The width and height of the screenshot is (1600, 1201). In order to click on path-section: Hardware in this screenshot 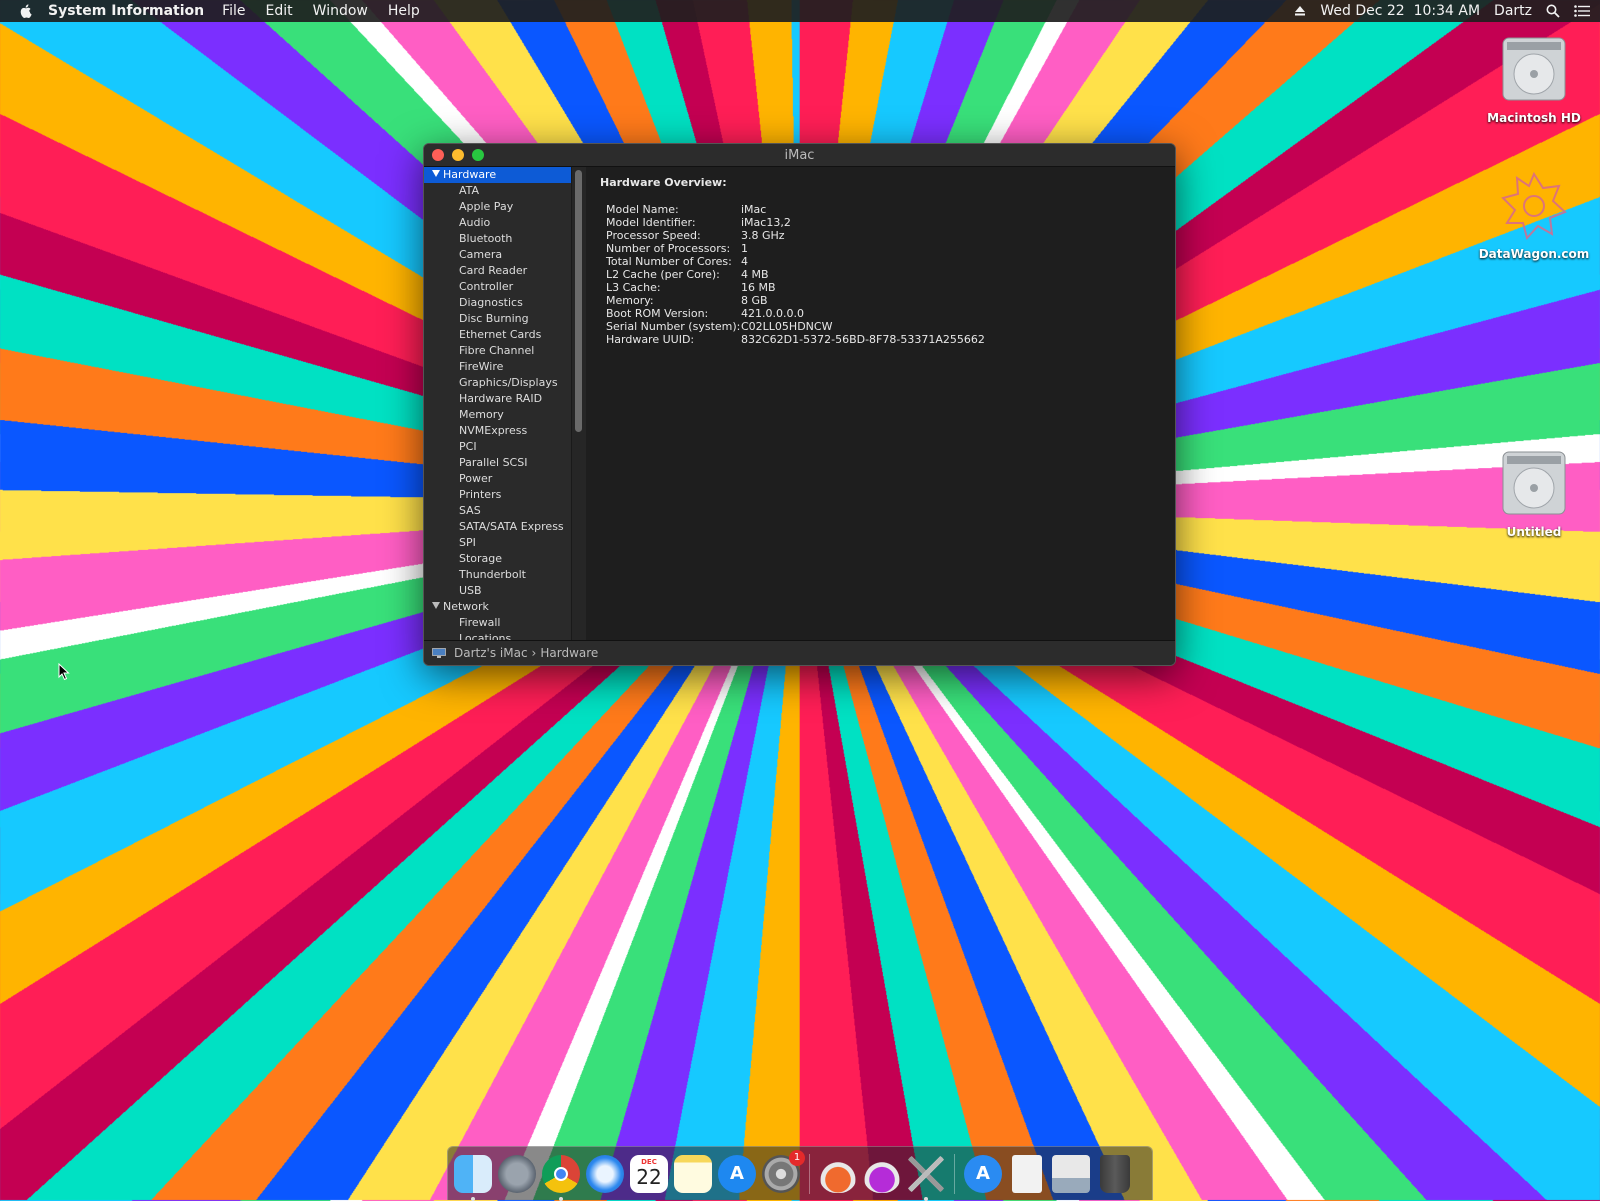, I will do `click(569, 653)`.